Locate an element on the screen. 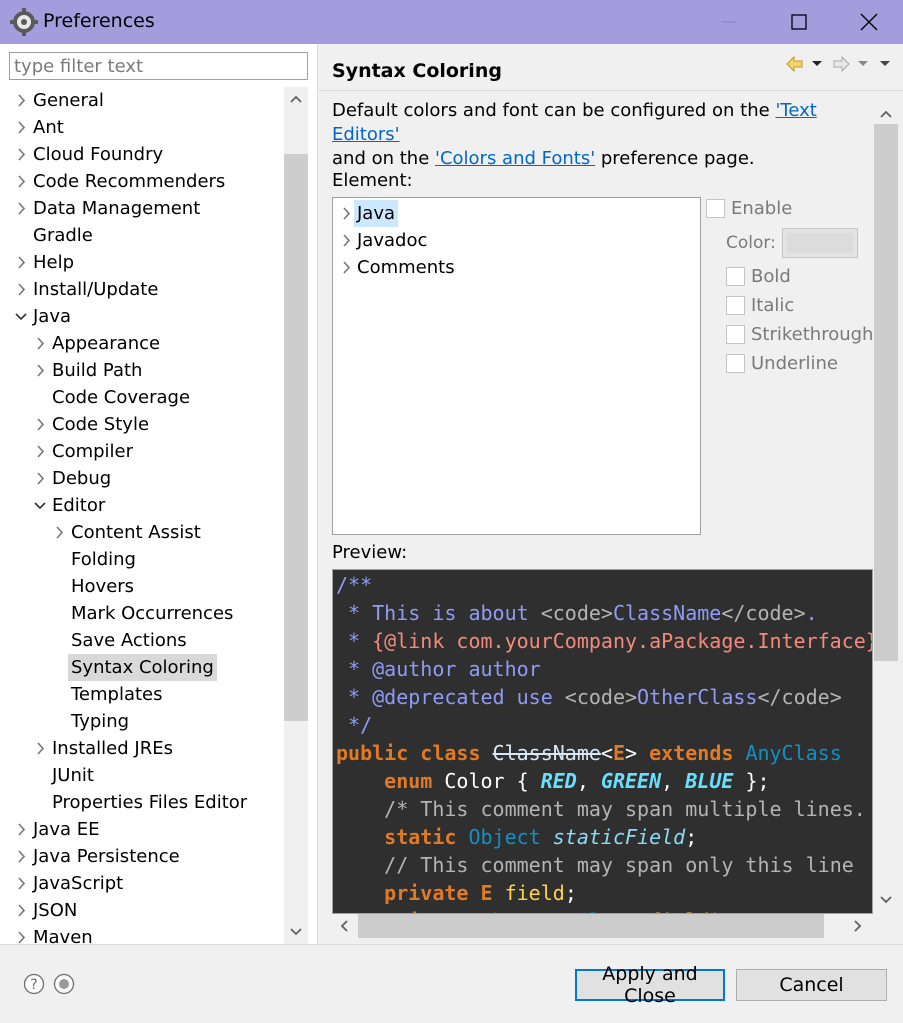 The image size is (903, 1023). code-line: * @author author is located at coordinates (438, 669).